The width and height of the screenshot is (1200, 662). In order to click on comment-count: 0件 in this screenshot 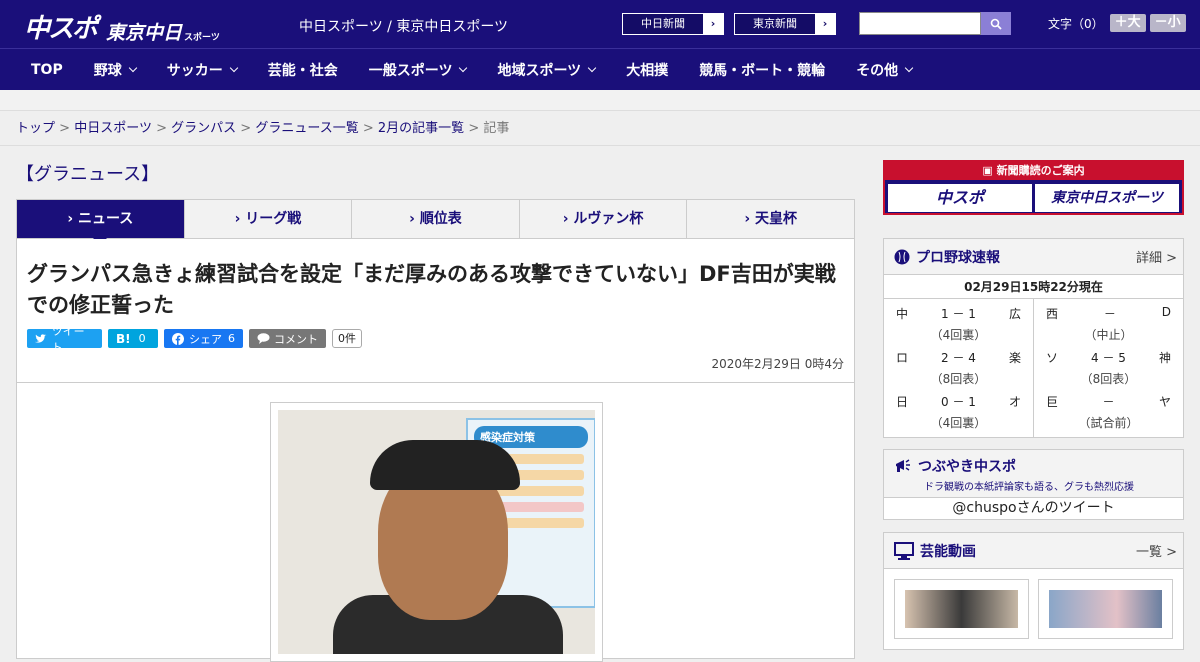, I will do `click(347, 338)`.